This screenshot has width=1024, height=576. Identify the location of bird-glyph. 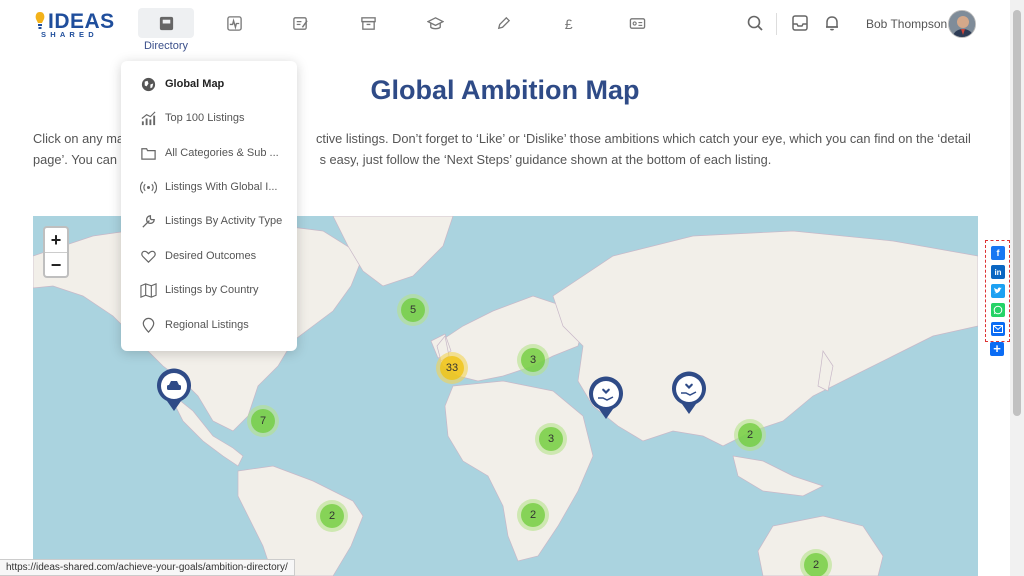
(998, 290).